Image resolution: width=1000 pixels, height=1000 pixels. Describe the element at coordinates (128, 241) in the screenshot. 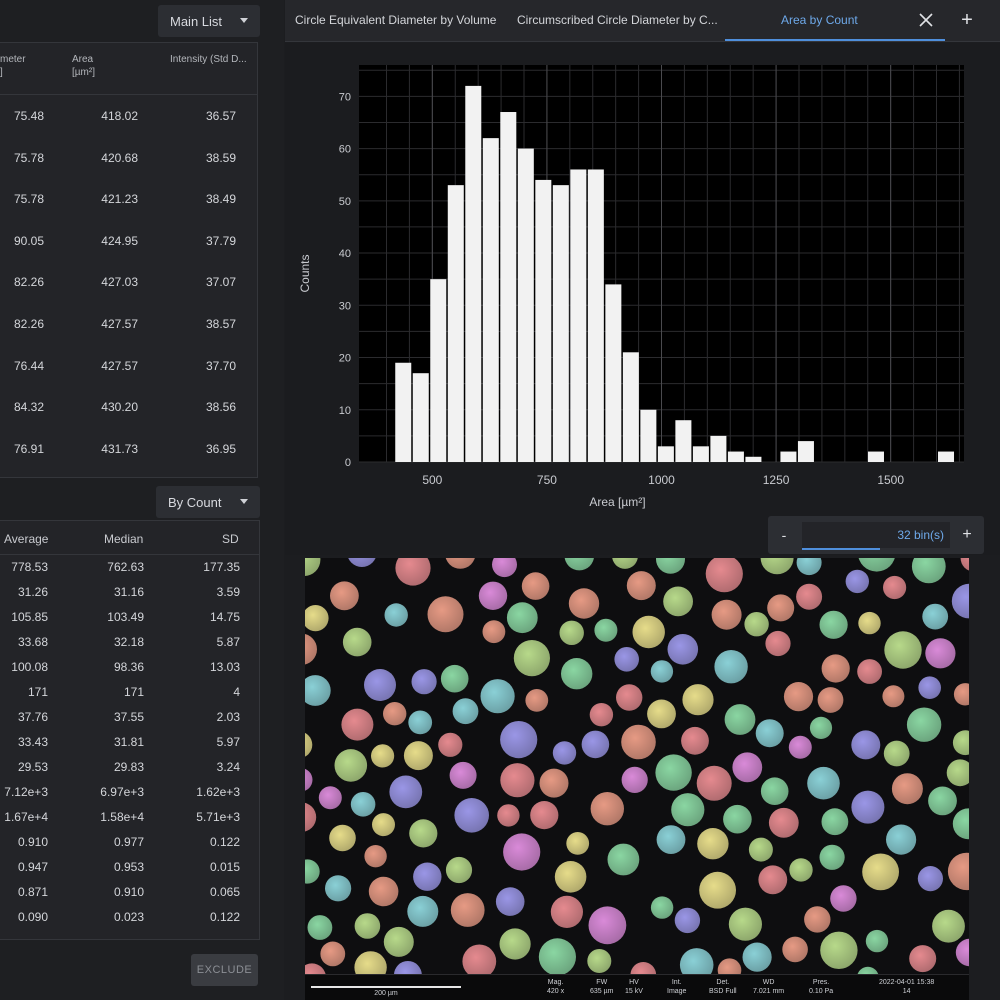

I see `table-row: 90.05 424.95 37.79` at that location.